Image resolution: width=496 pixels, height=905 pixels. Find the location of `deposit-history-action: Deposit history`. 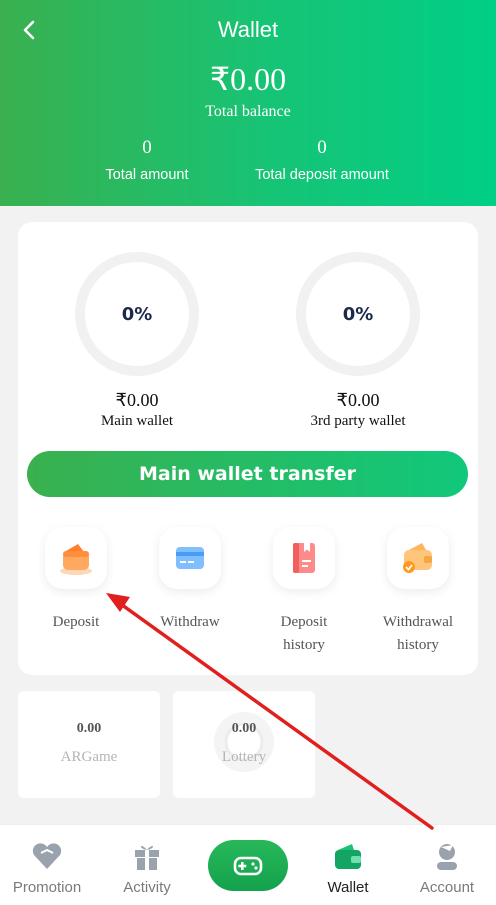

deposit-history-action: Deposit history is located at coordinates (304, 592).